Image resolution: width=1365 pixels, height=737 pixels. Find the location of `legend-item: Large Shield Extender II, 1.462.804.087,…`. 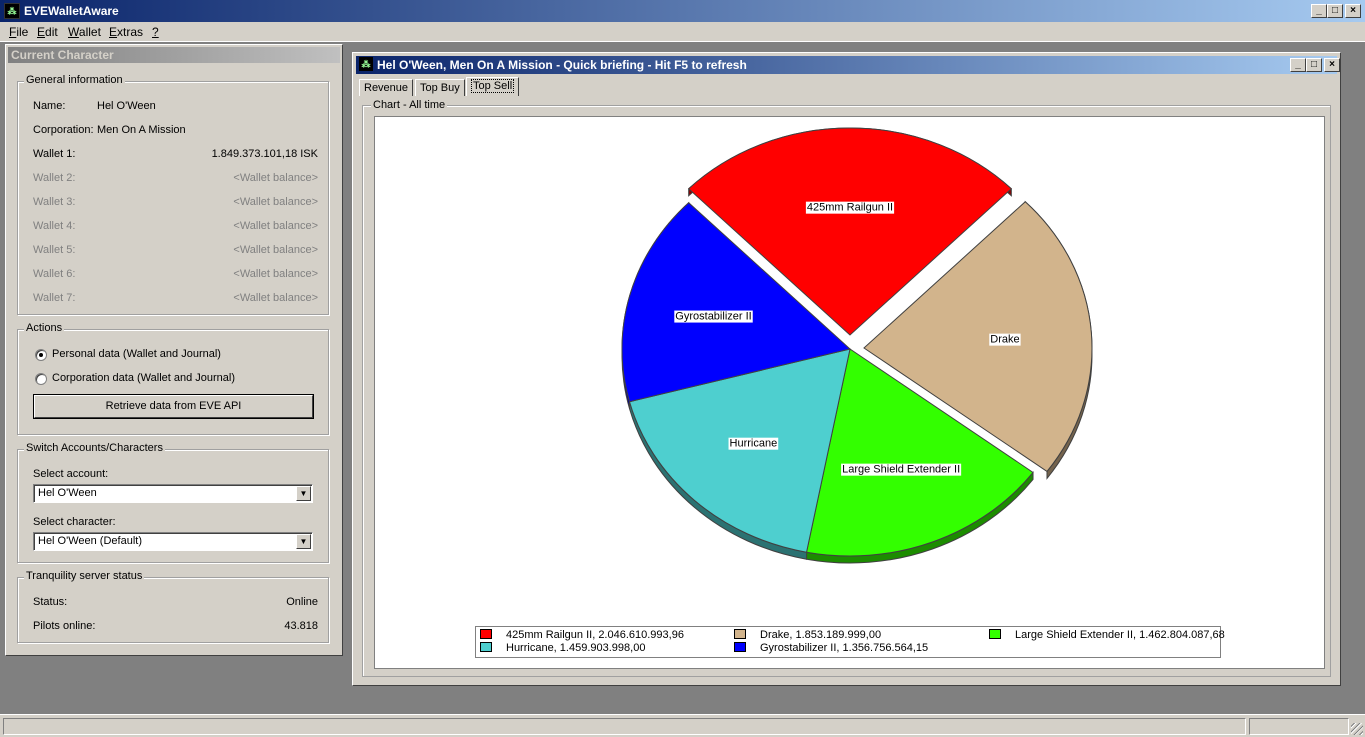

legend-item: Large Shield Extender II, 1.462.804.087,… is located at coordinates (1107, 635).